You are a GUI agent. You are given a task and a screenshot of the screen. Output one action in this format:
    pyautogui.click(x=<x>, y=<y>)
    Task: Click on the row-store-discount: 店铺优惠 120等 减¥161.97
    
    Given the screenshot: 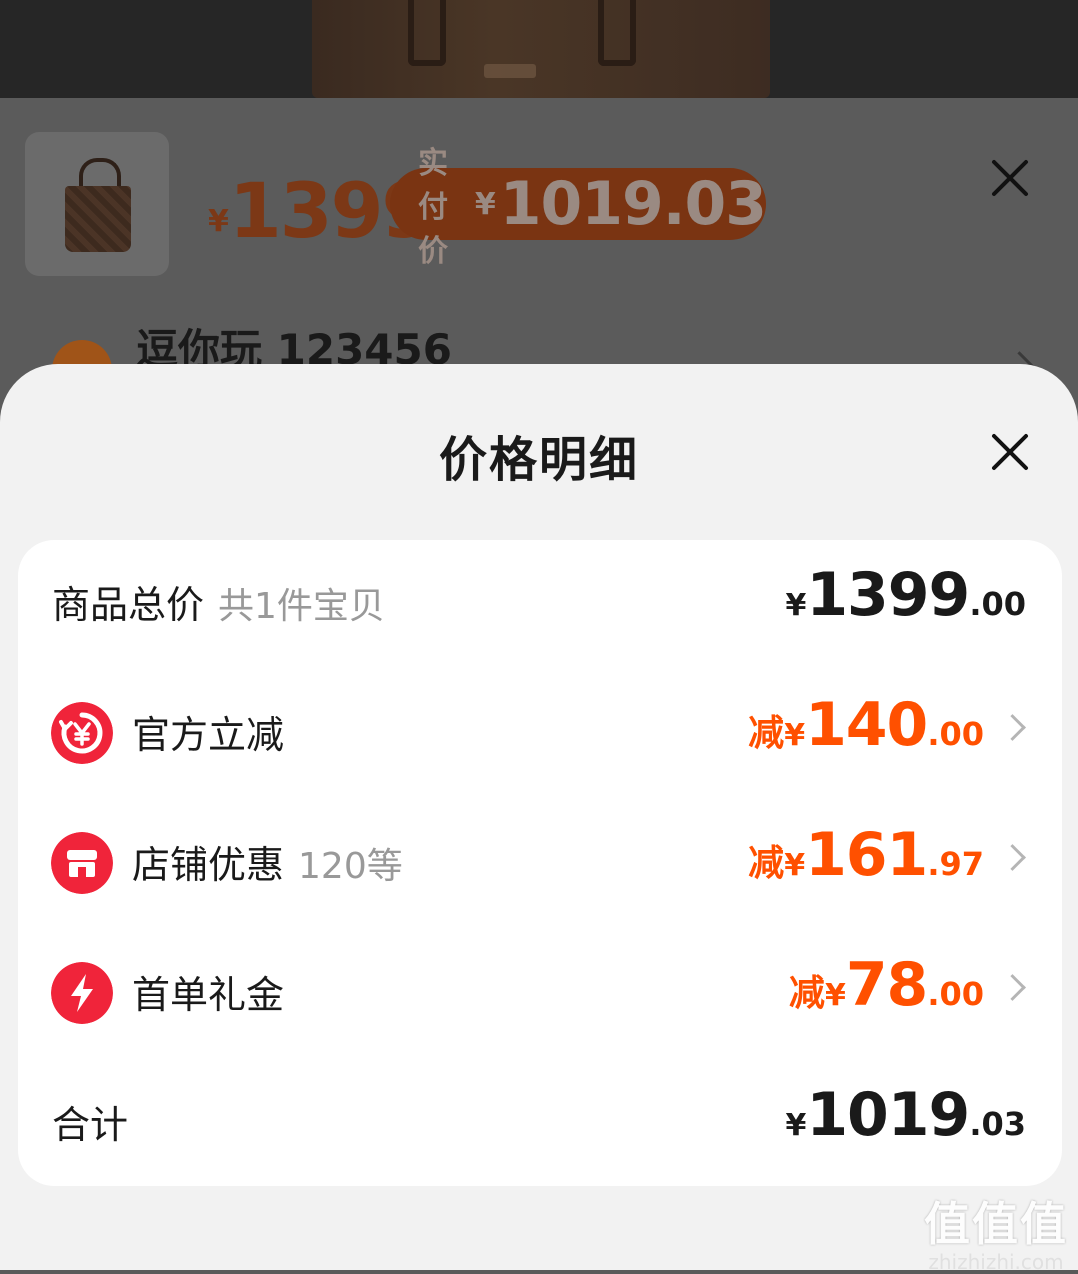 What is the action you would take?
    pyautogui.click(x=540, y=860)
    